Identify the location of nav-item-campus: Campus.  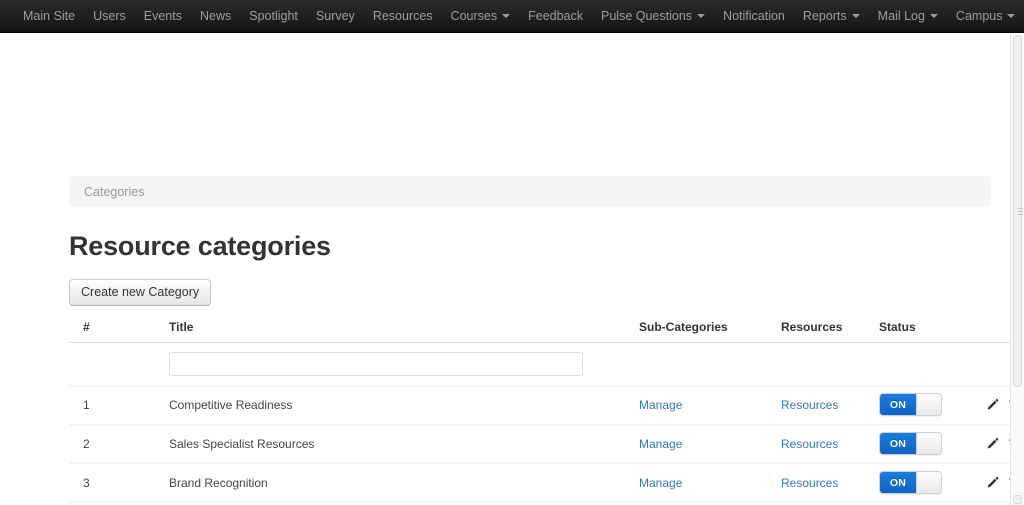
(985, 16).